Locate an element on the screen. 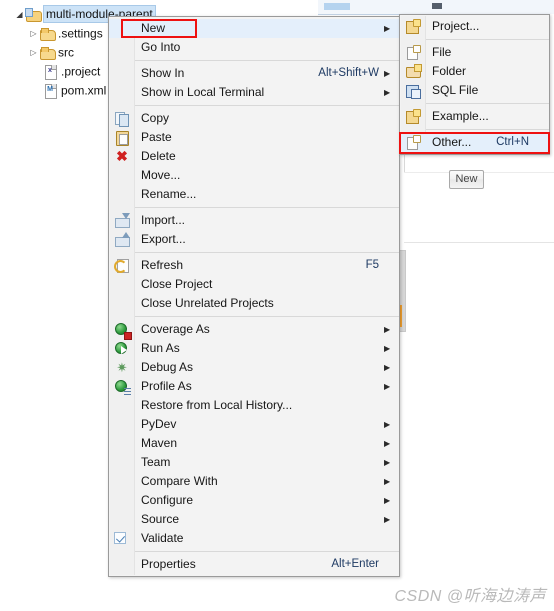 This screenshot has width=554, height=611. sql-file-icon is located at coordinates (413, 91).